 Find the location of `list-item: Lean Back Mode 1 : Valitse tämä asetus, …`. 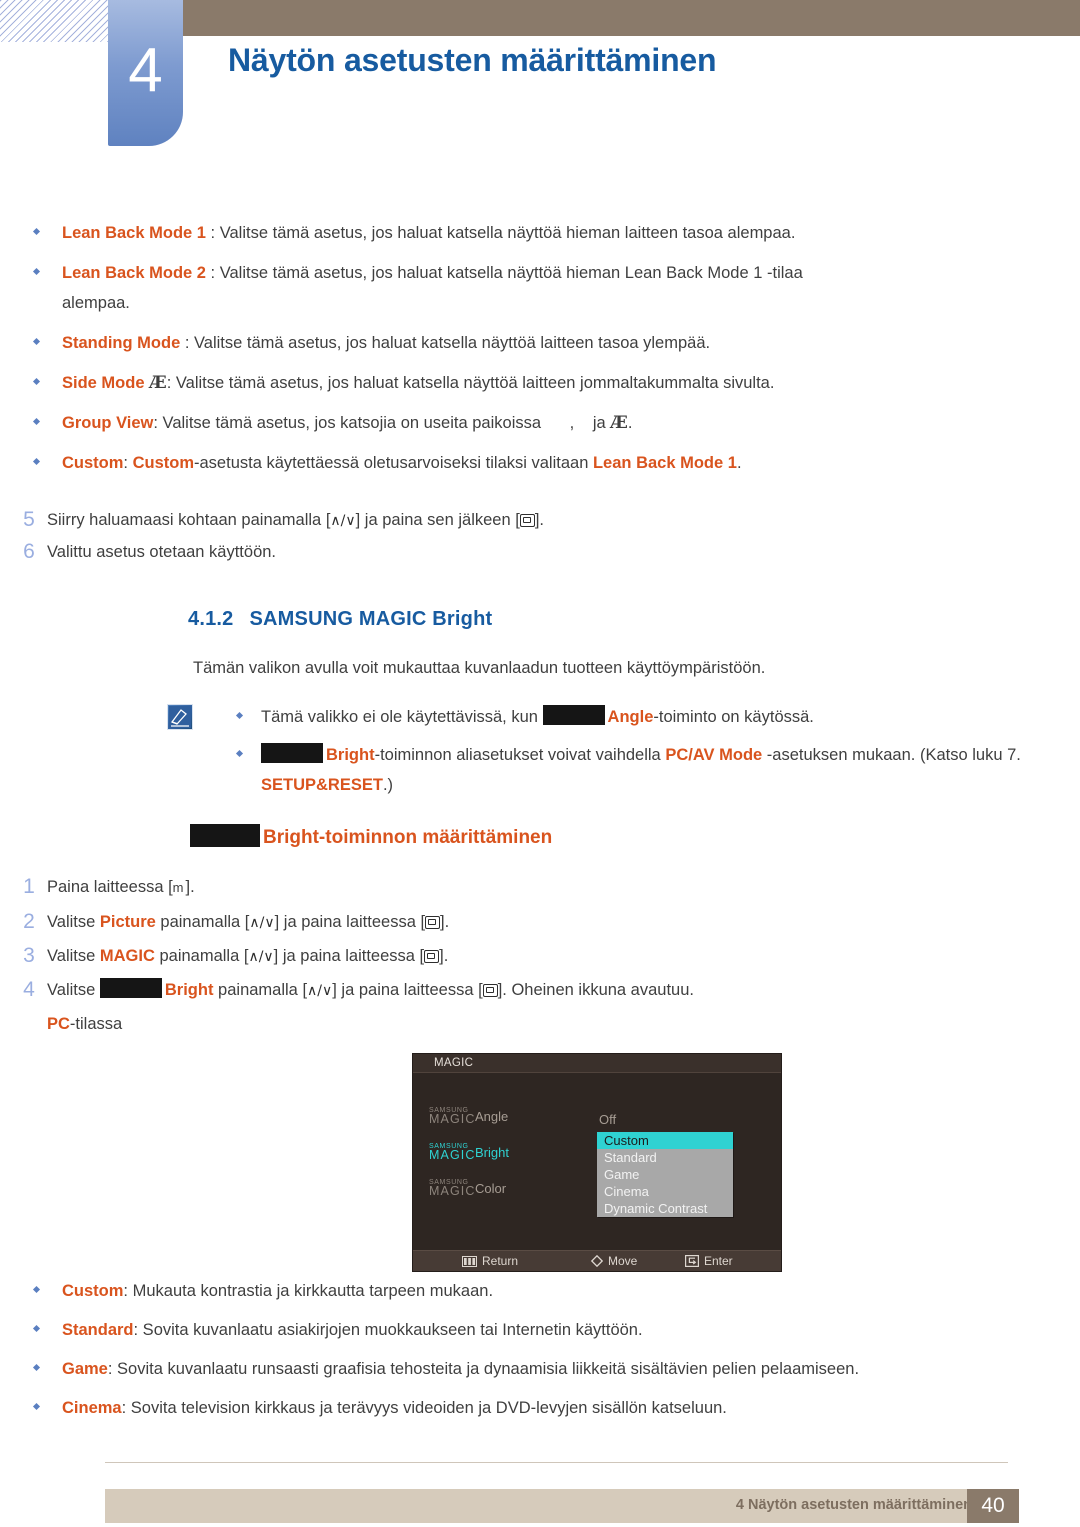

list-item: Lean Back Mode 1 : Valitse tämä asetus, … is located at coordinates (431, 233).